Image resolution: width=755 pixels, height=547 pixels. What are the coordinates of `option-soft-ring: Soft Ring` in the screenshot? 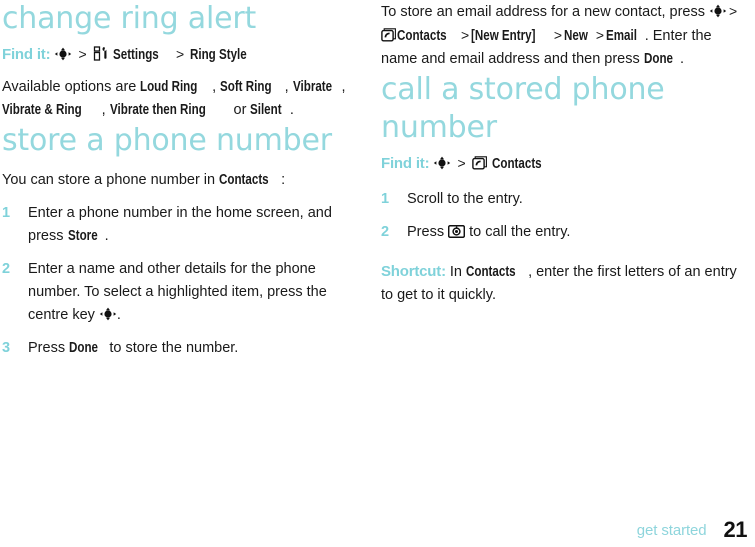 It's located at (246, 87).